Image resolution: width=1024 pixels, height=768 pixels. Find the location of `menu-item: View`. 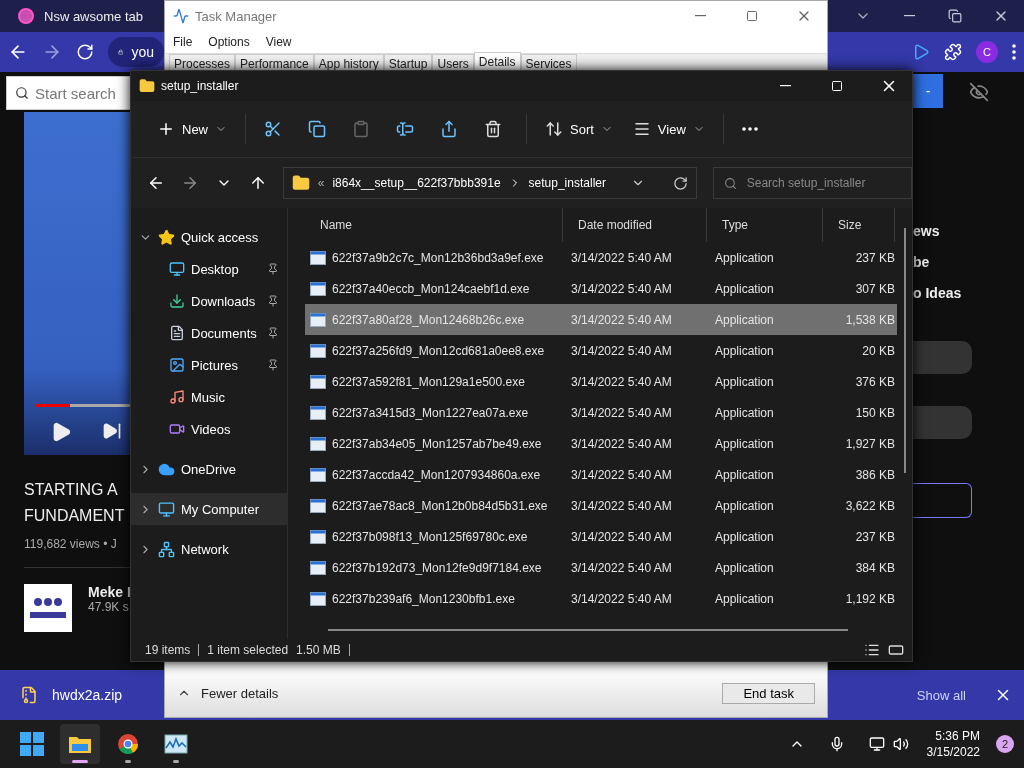

menu-item: View is located at coordinates (278, 42).